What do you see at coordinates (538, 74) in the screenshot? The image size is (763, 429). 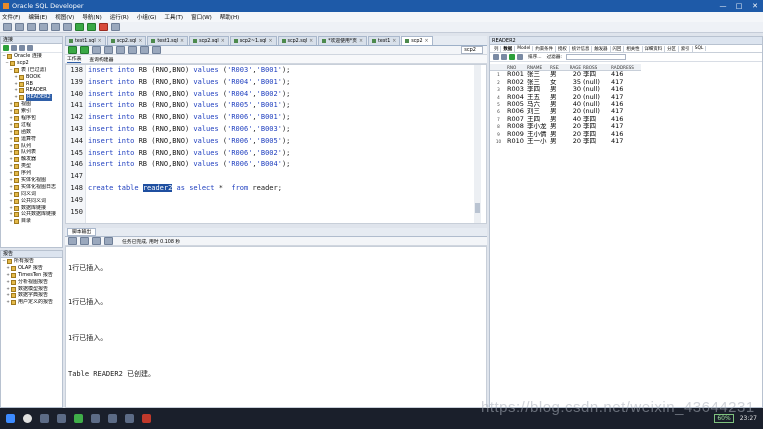 I see `table-cell: 张三` at bounding box center [538, 74].